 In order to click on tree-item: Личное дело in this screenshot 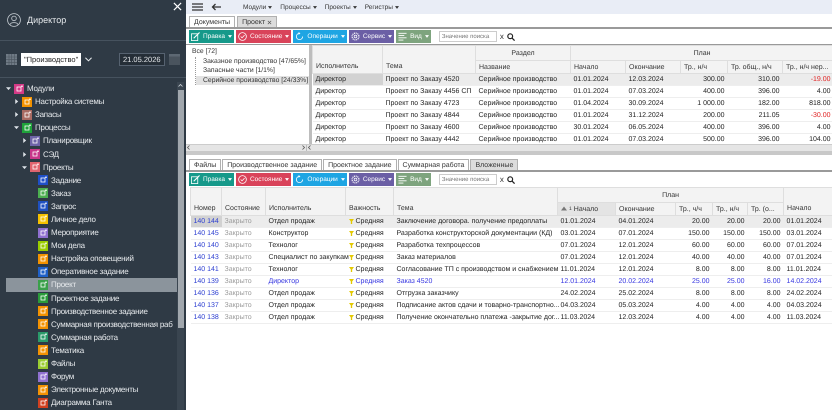, I will do `click(91, 219)`.